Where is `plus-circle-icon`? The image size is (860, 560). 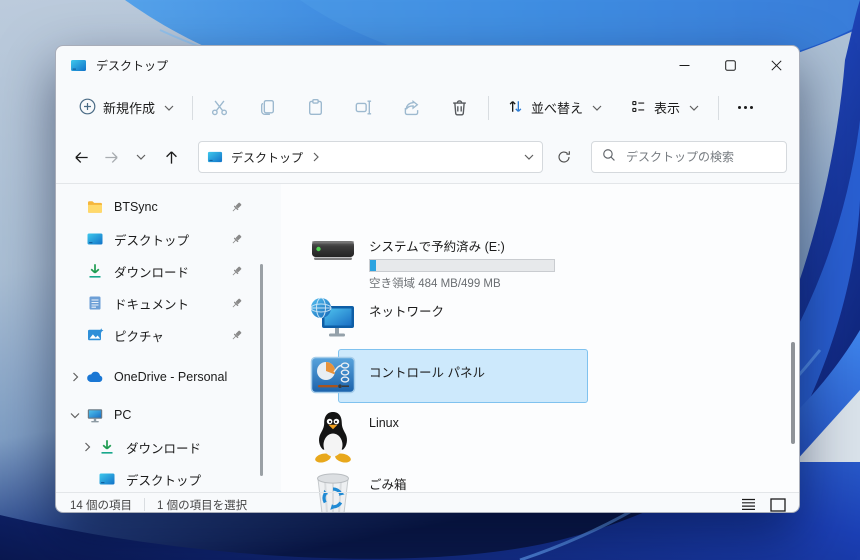
plus-circle-icon is located at coordinates (87, 108).